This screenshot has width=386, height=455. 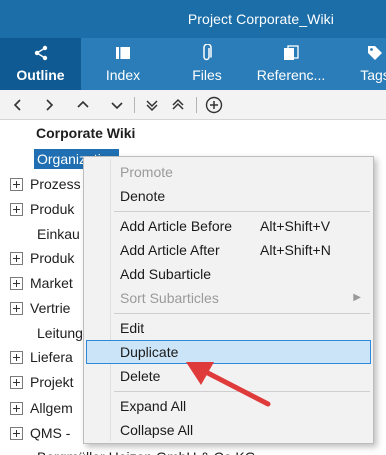 What do you see at coordinates (207, 75) in the screenshot?
I see `tab-files-label: Files` at bounding box center [207, 75].